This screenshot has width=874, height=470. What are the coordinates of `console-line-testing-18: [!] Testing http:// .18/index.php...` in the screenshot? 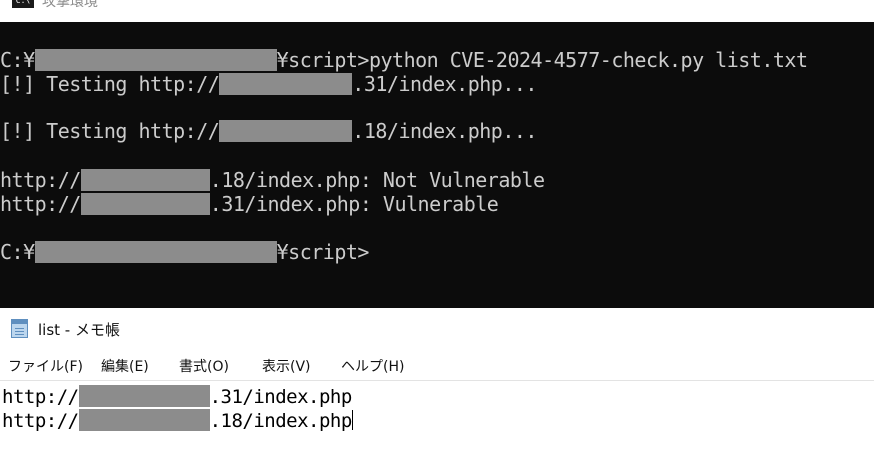 It's located at (268, 131).